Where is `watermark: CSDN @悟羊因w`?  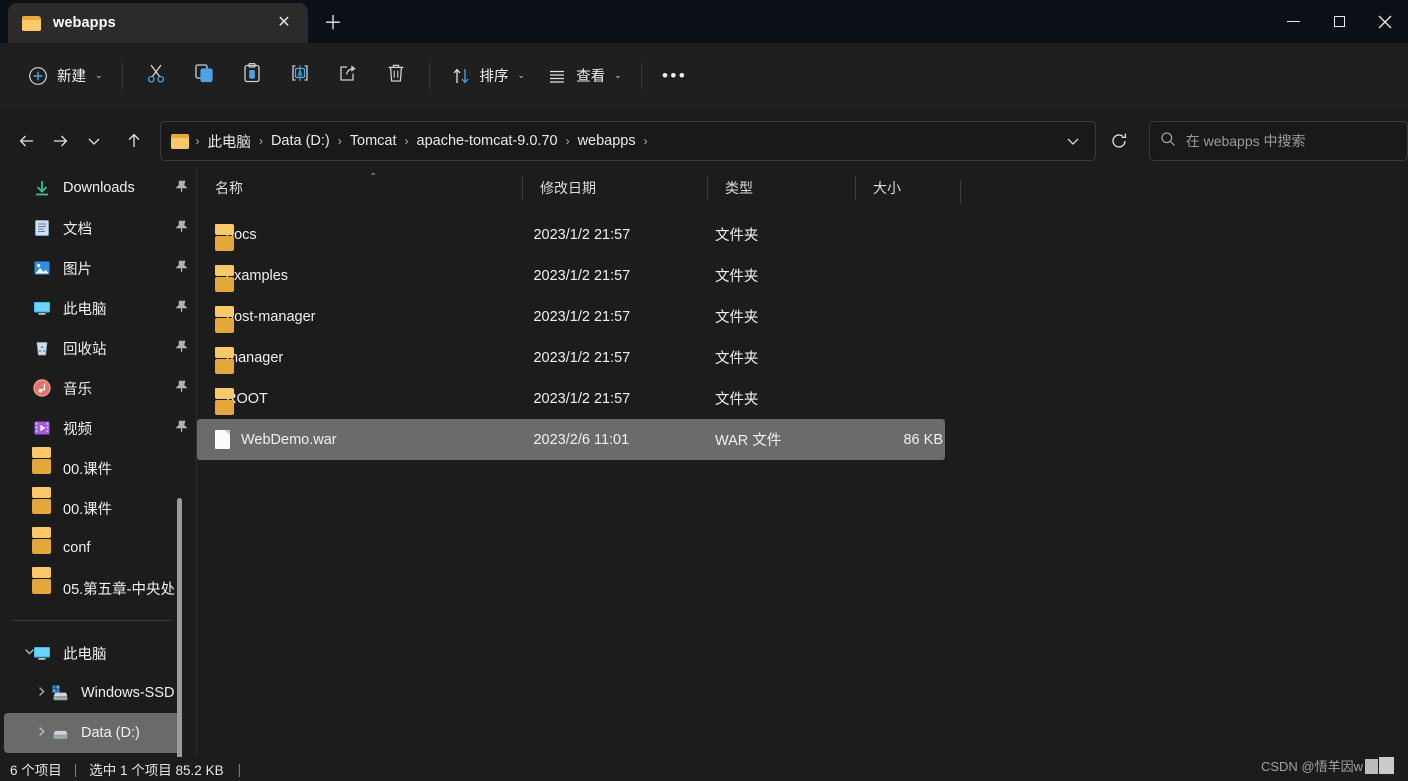
watermark: CSDN @悟羊因w is located at coordinates (1327, 765).